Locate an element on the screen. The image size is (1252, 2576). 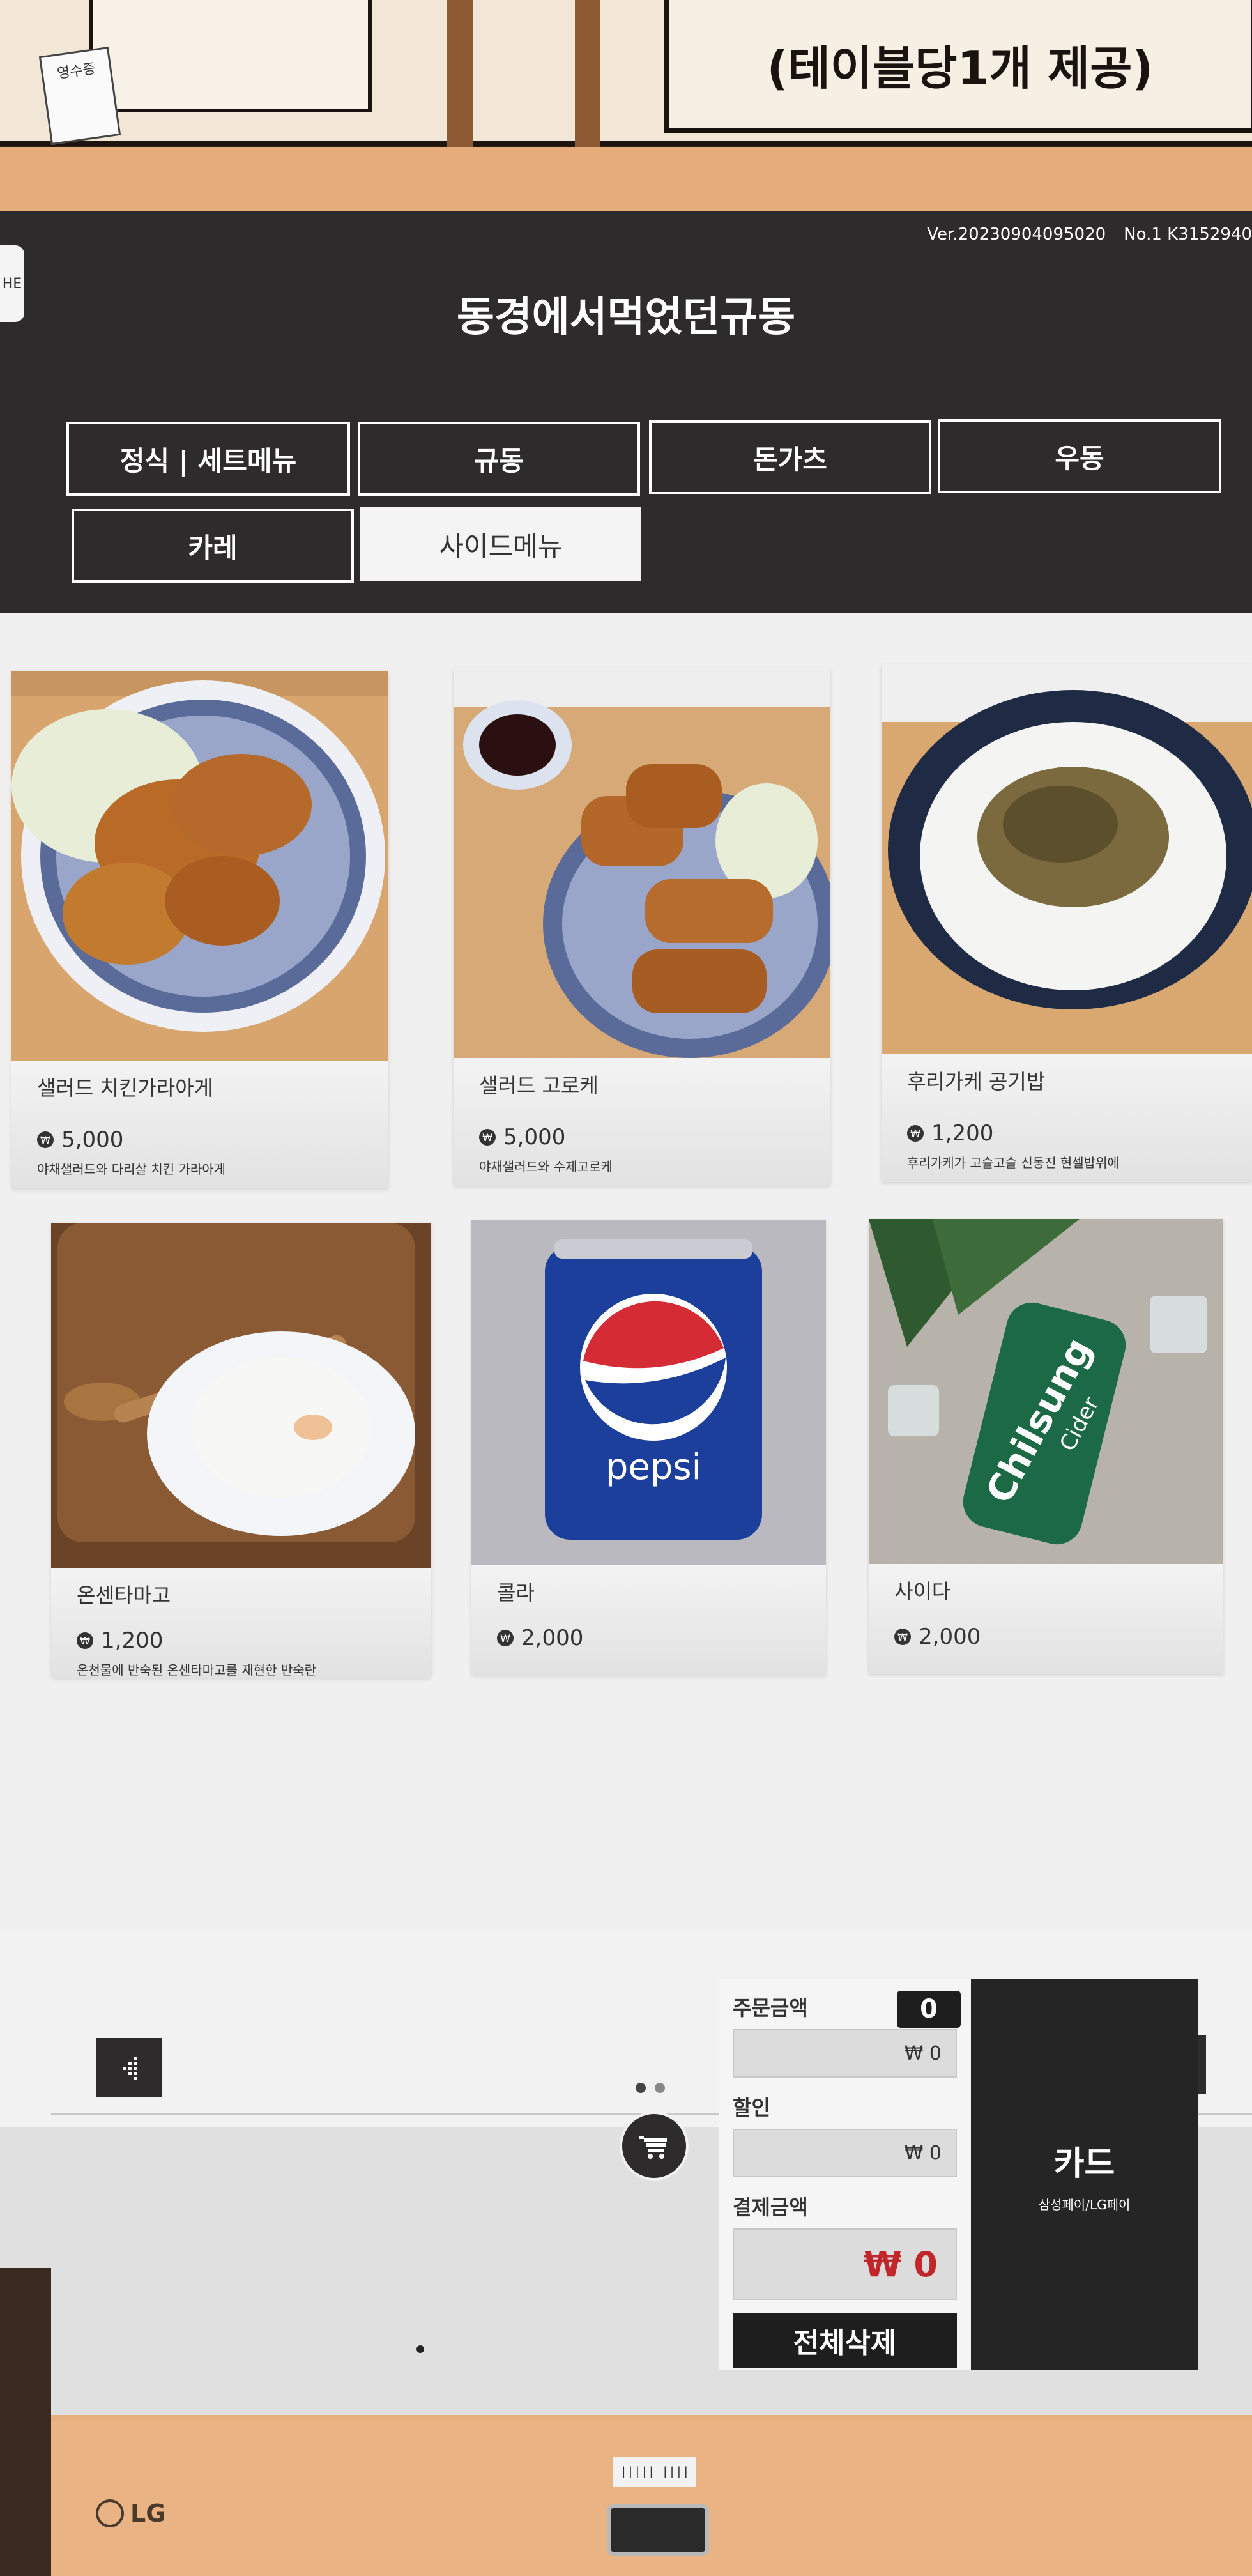
product-info: 콜라 ₩2,000 is located at coordinates (648, 1620).